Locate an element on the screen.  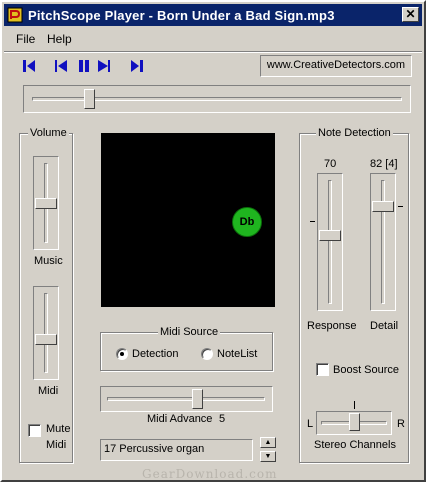
boost-source-label: Boost Source is located at coordinates (366, 370).